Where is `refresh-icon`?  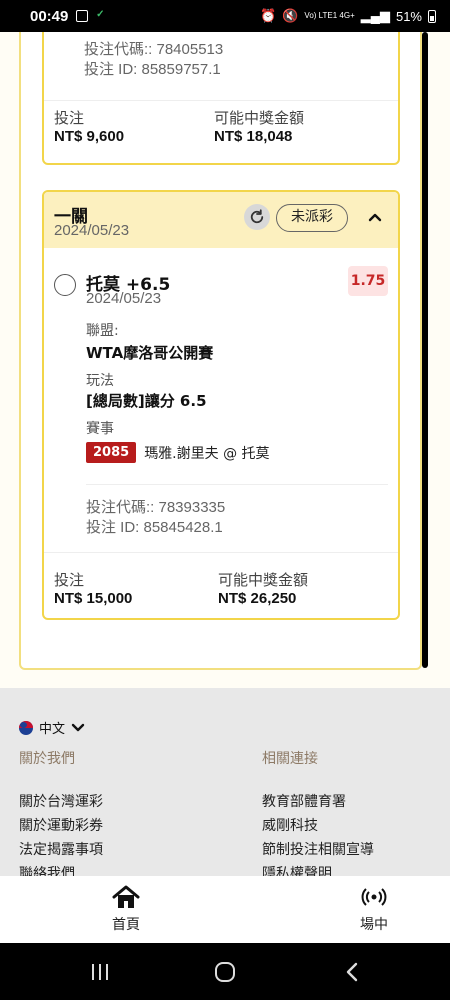
refresh-icon is located at coordinates (257, 216).